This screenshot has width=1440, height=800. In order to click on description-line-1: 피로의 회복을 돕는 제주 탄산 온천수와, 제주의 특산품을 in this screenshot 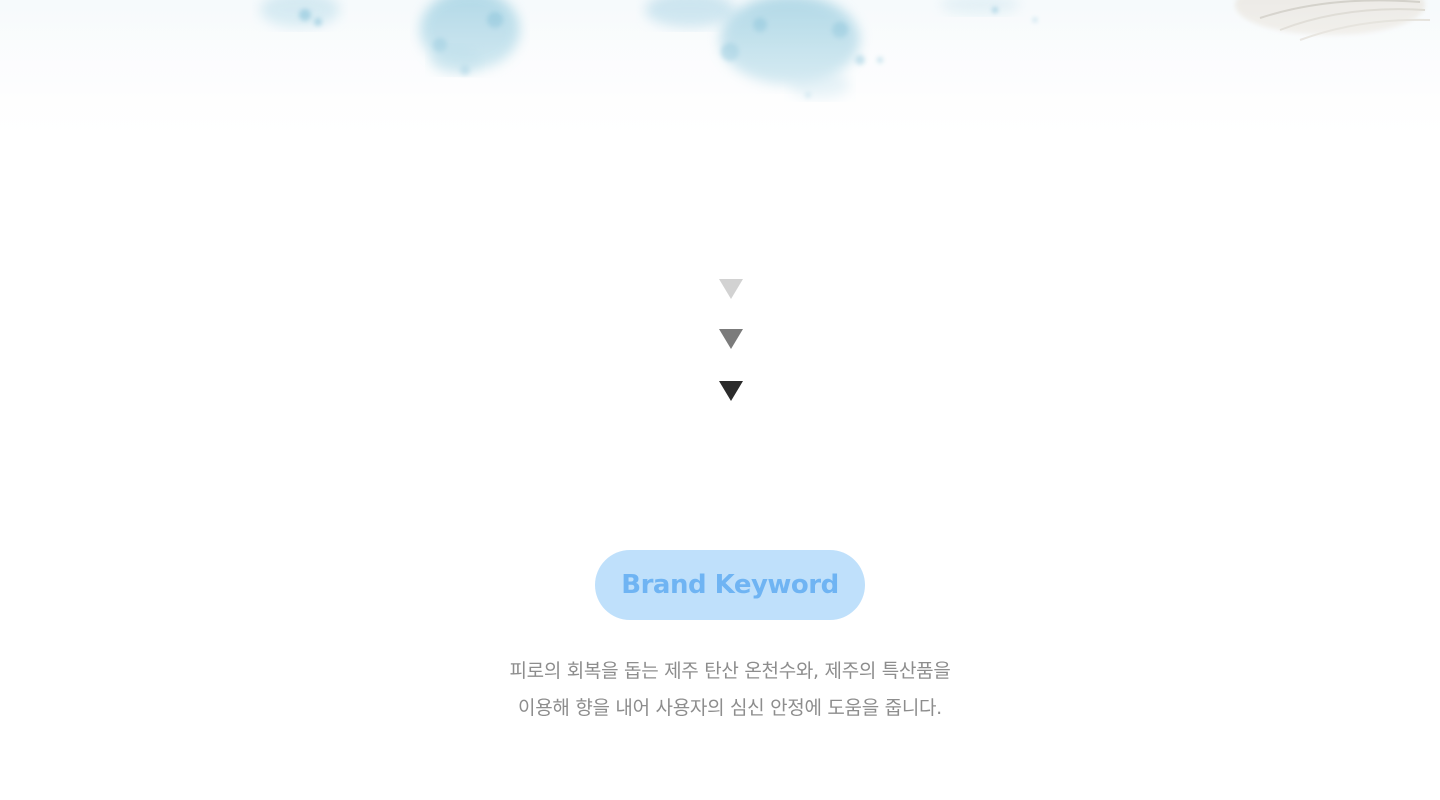, I will do `click(730, 671)`.